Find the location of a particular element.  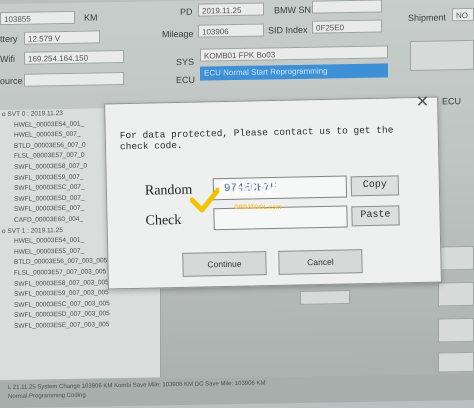

shipment-field: NO is located at coordinates (463, 14).